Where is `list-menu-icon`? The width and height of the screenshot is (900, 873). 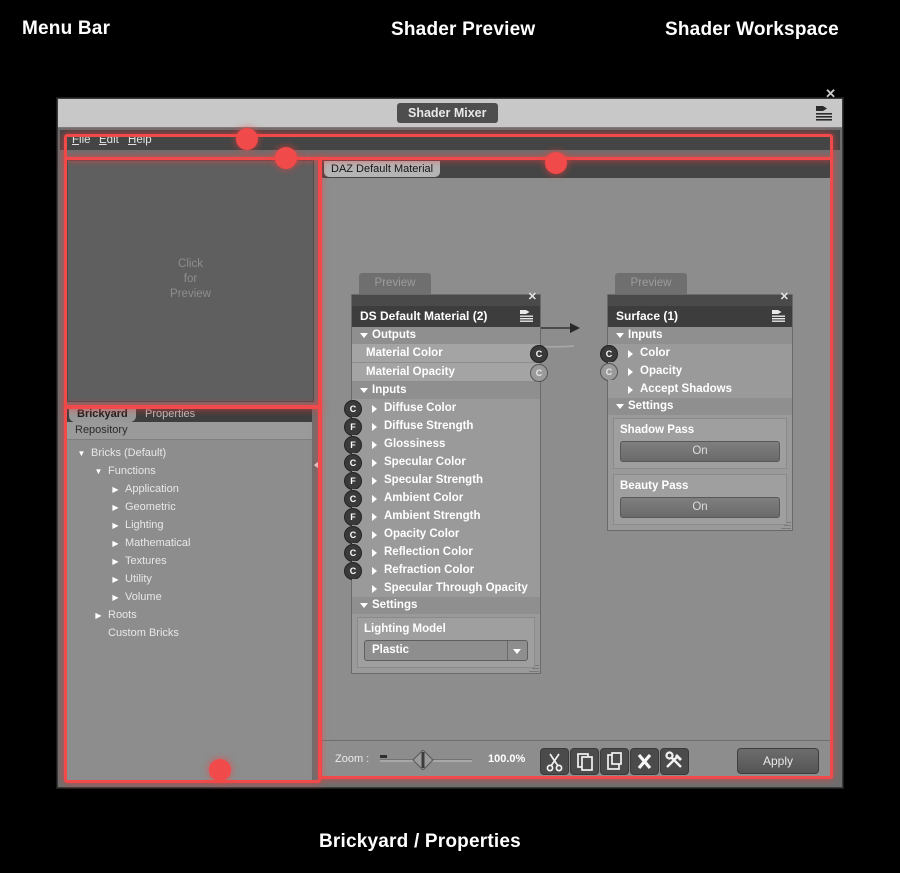
list-menu-icon is located at coordinates (824, 113).